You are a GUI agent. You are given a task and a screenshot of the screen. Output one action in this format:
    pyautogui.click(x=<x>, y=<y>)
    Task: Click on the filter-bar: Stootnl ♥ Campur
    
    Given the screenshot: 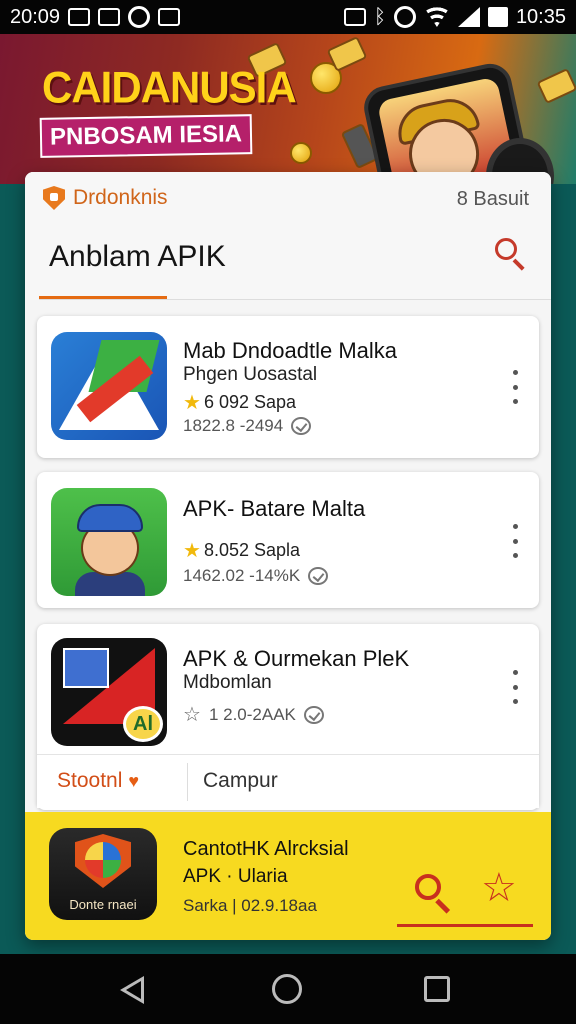 What is the action you would take?
    pyautogui.click(x=288, y=781)
    